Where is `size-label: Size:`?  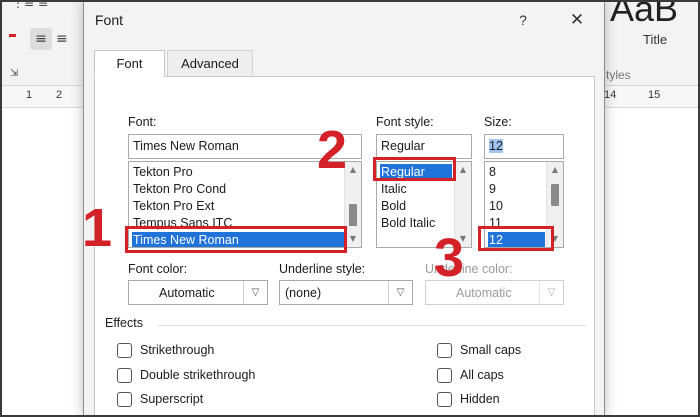 size-label: Size: is located at coordinates (498, 122).